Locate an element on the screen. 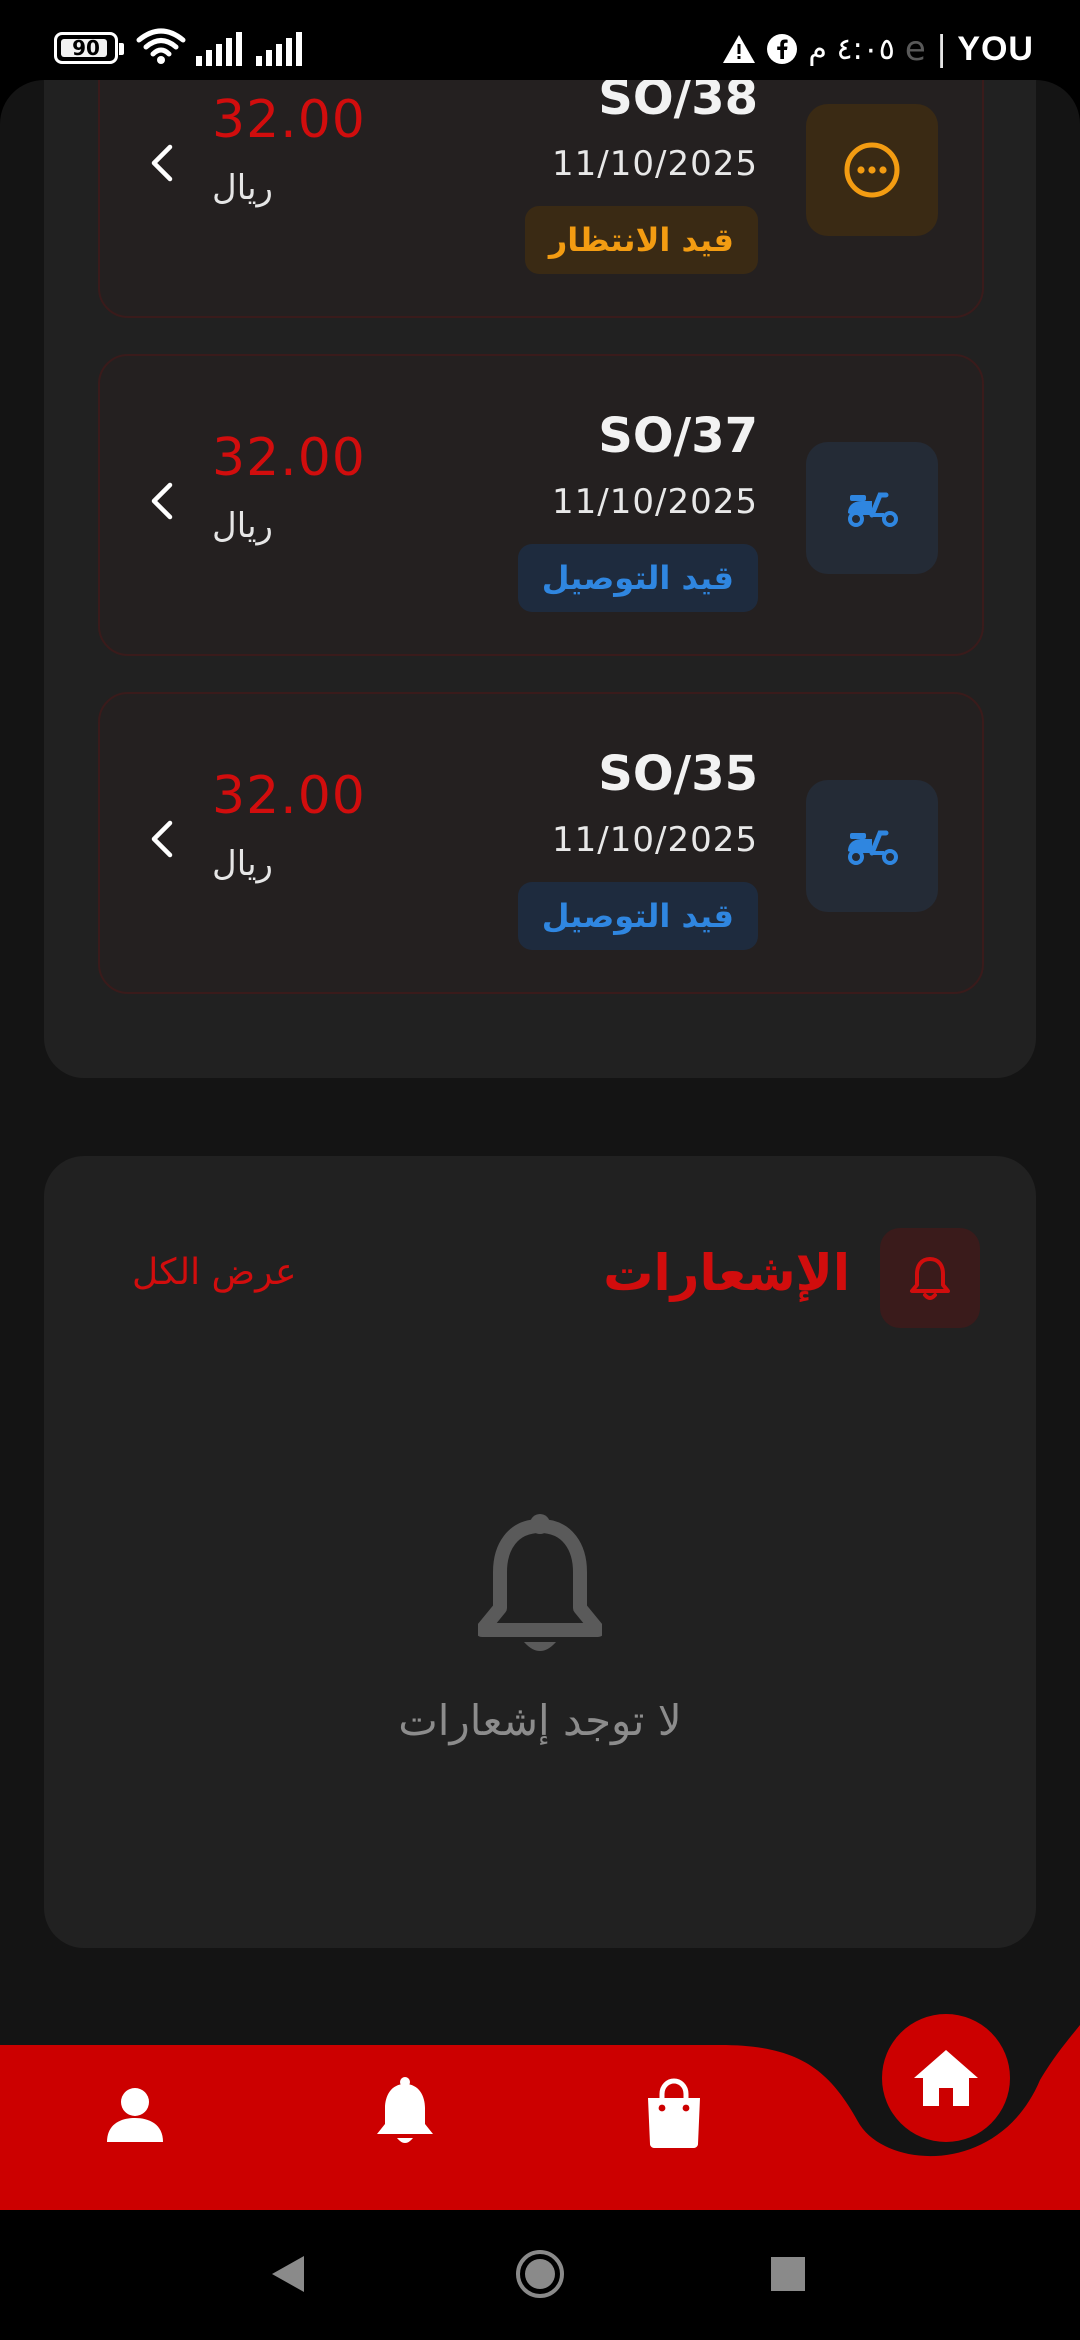 Image resolution: width=1080 pixels, height=2340 pixels. recents-icon is located at coordinates (788, 2274).